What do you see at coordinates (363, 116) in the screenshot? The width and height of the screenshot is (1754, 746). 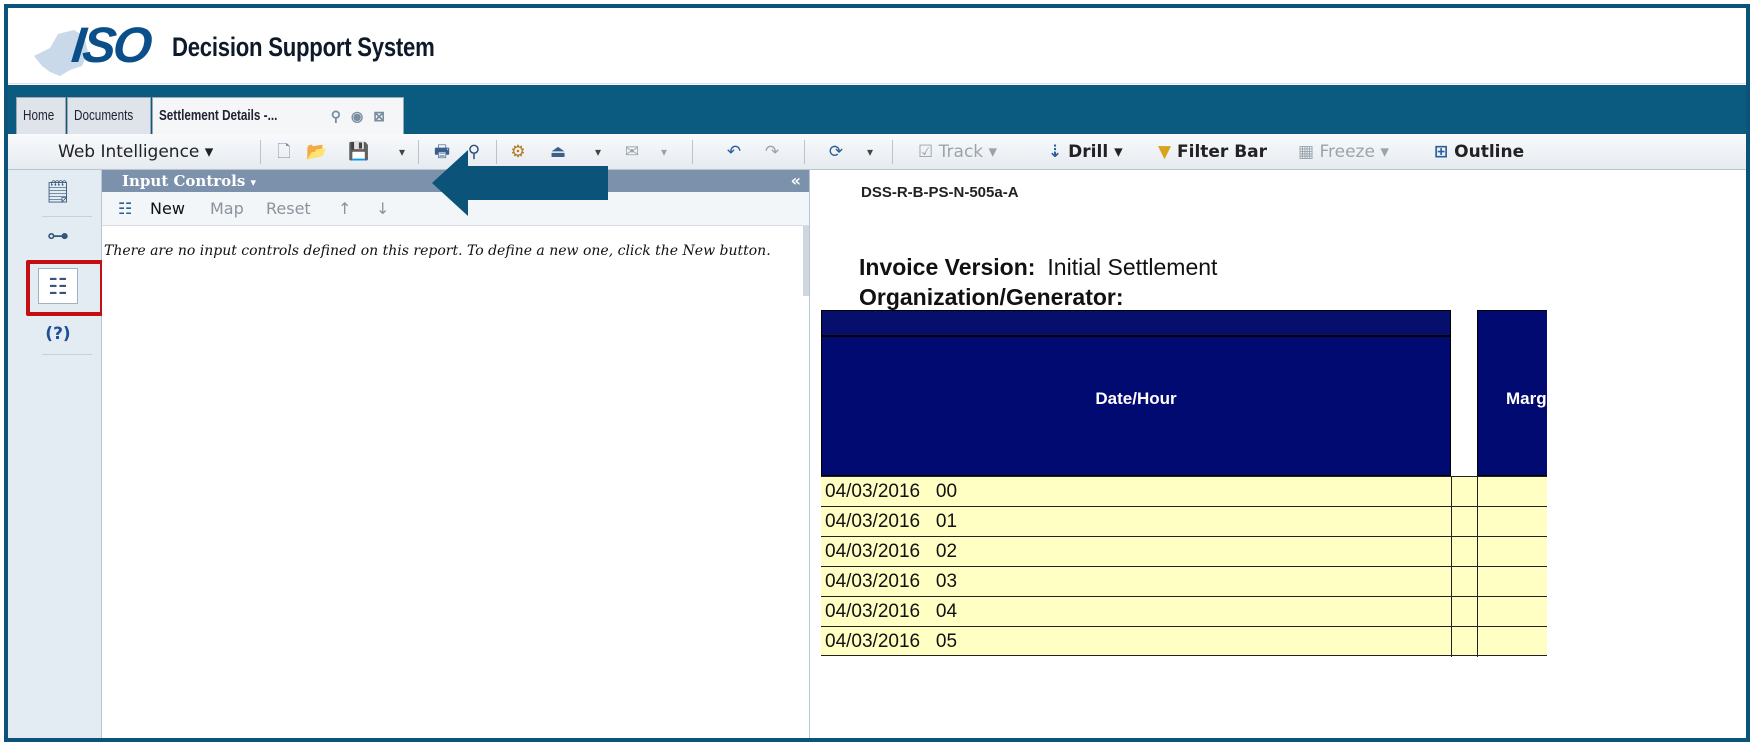 I see `tab-pin-restore-close-icons: ⚲◉⊠` at bounding box center [363, 116].